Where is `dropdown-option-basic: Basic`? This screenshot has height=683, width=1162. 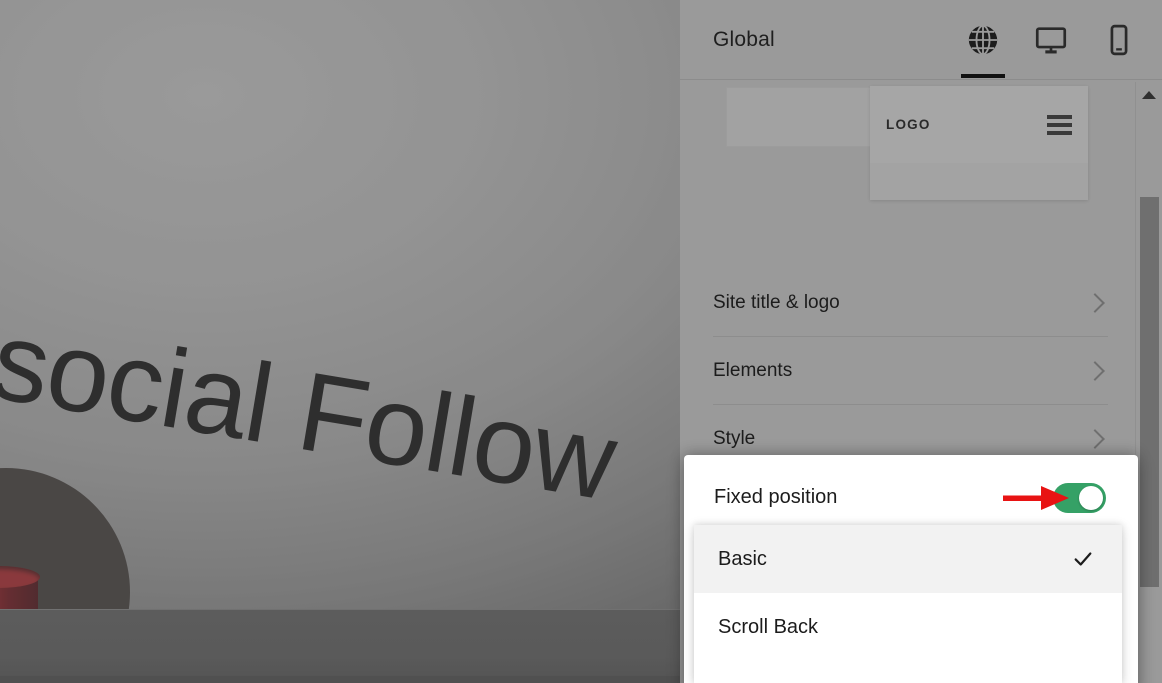 dropdown-option-basic: Basic is located at coordinates (908, 559).